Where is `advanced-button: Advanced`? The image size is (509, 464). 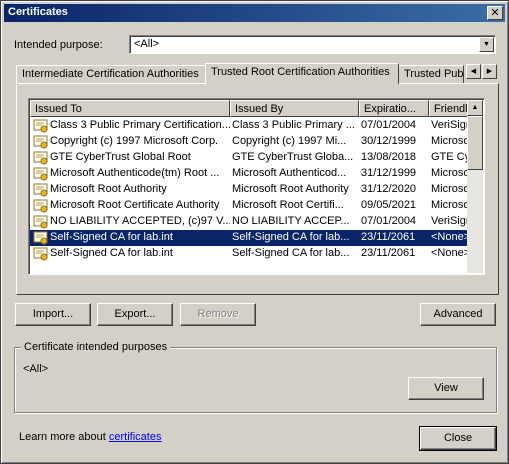
advanced-button: Advanced is located at coordinates (458, 314).